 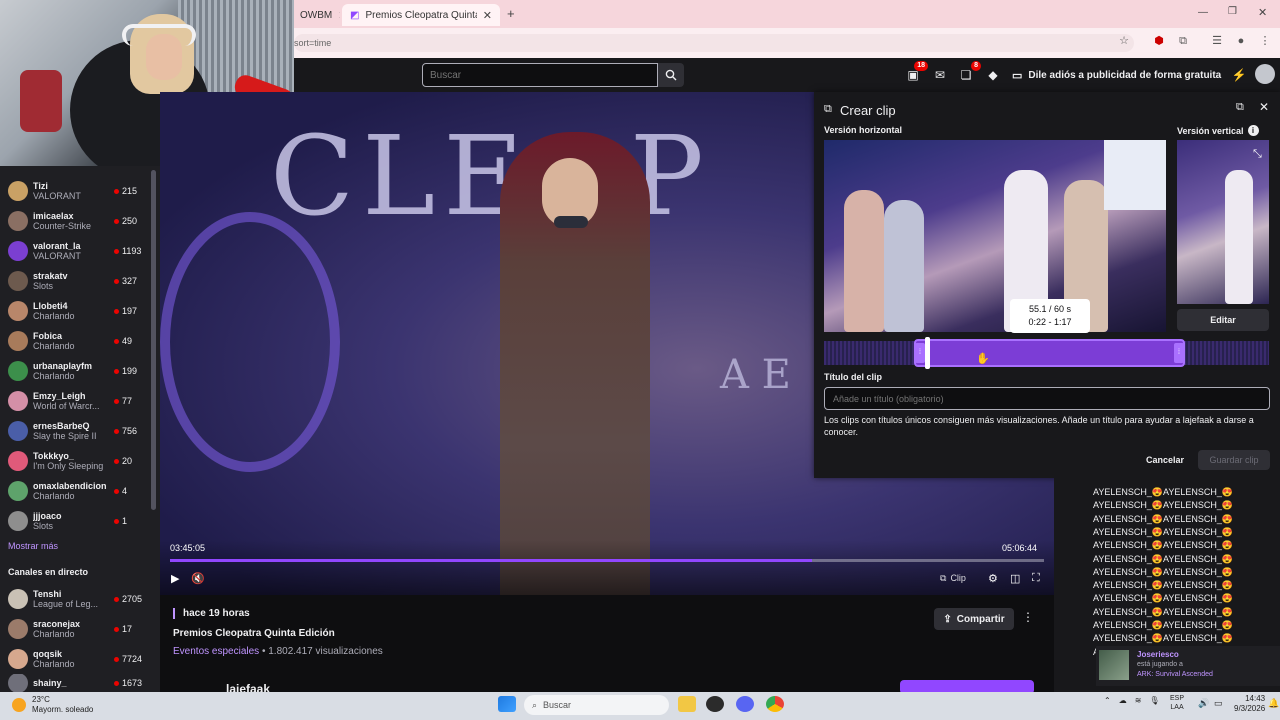 I want to click on app-icon, so click(x=715, y=704).